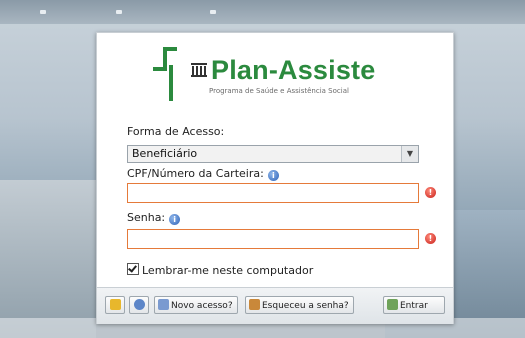 The width and height of the screenshot is (525, 338). What do you see at coordinates (279, 91) in the screenshot?
I see `brand-tagline: Programa de Saúde e Assistência Social` at bounding box center [279, 91].